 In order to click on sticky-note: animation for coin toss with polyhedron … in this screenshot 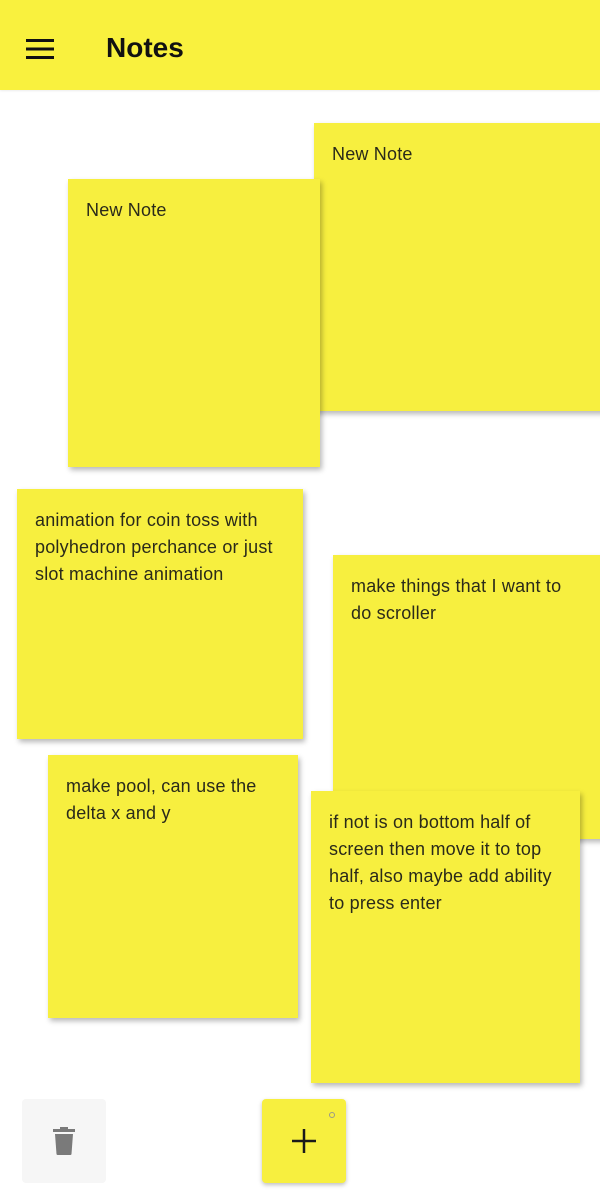, I will do `click(160, 614)`.